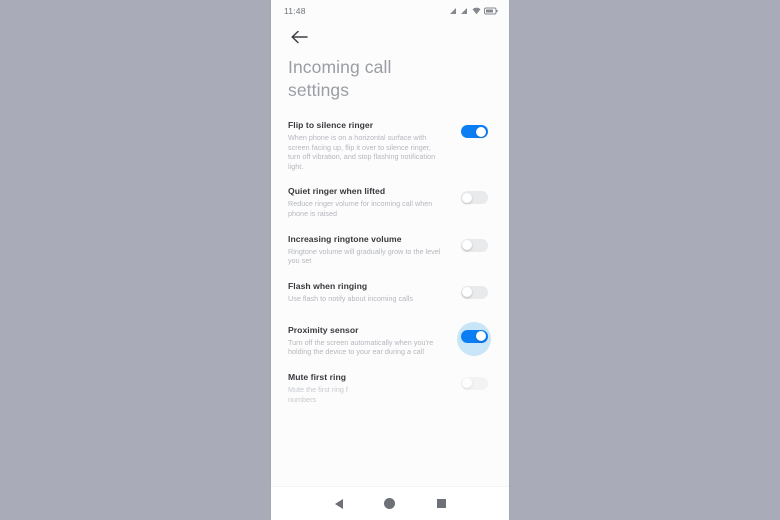 Image resolution: width=780 pixels, height=520 pixels. I want to click on content-fade-overlay, so click(390, 471).